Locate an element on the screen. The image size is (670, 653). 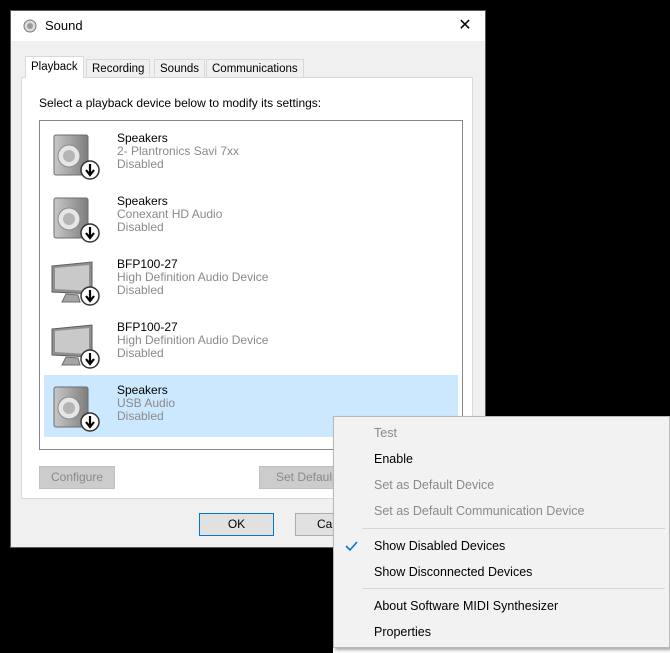
cancel-button: Ca is located at coordinates (315, 524).